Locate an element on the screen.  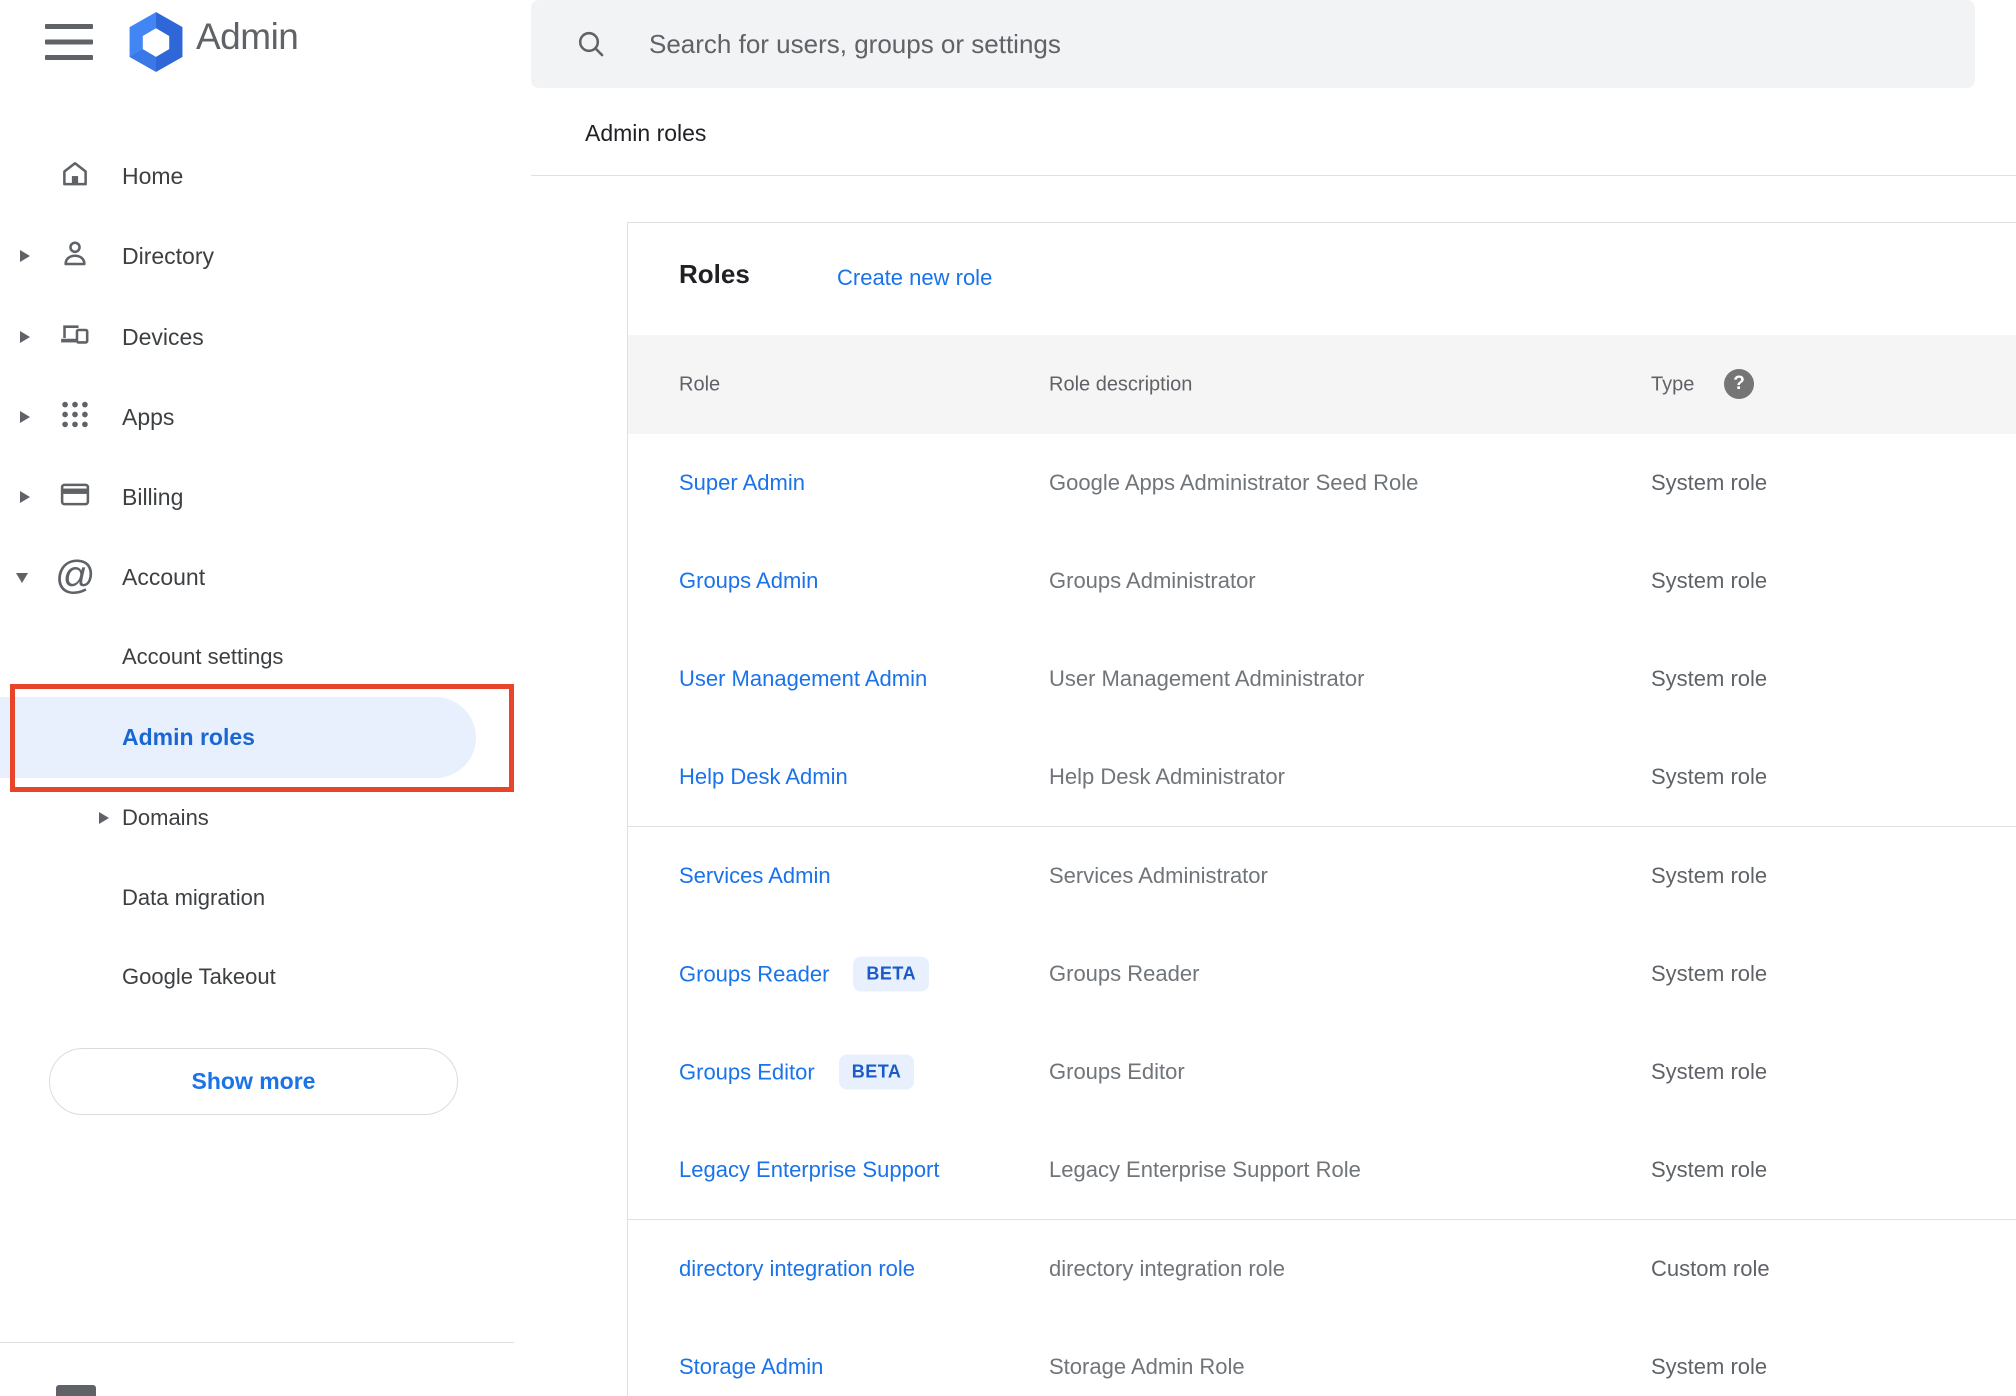
sidebar-item-data-migration: Data migration is located at coordinates (257, 898).